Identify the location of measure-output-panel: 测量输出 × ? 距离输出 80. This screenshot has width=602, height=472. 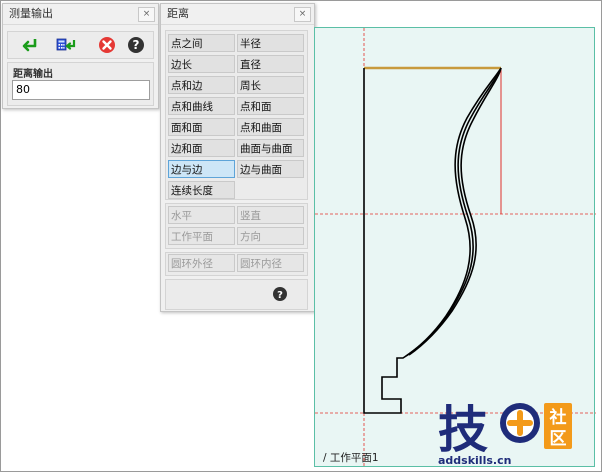
(80, 56).